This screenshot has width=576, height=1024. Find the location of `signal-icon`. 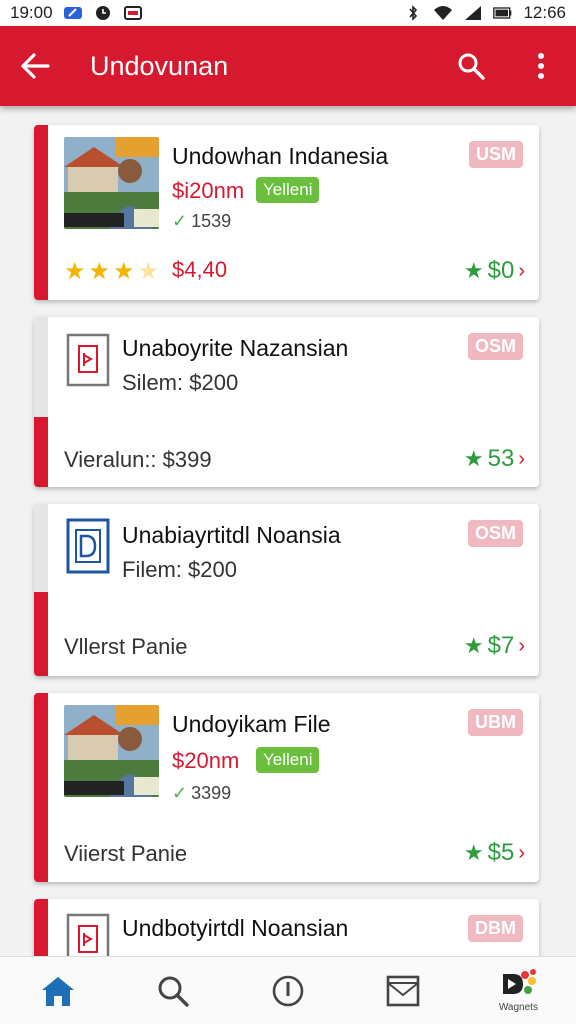

signal-icon is located at coordinates (473, 13).